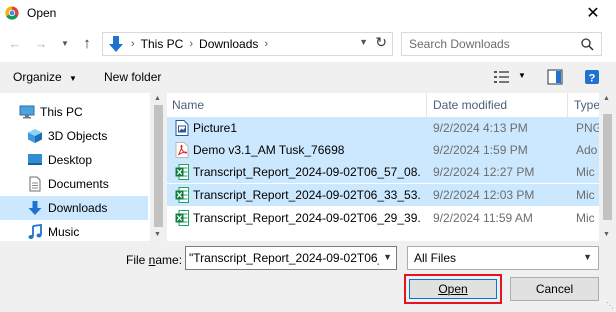 Image resolution: width=616 pixels, height=312 pixels. Describe the element at coordinates (41, 43) in the screenshot. I see `arrow-right-icon: →` at that location.